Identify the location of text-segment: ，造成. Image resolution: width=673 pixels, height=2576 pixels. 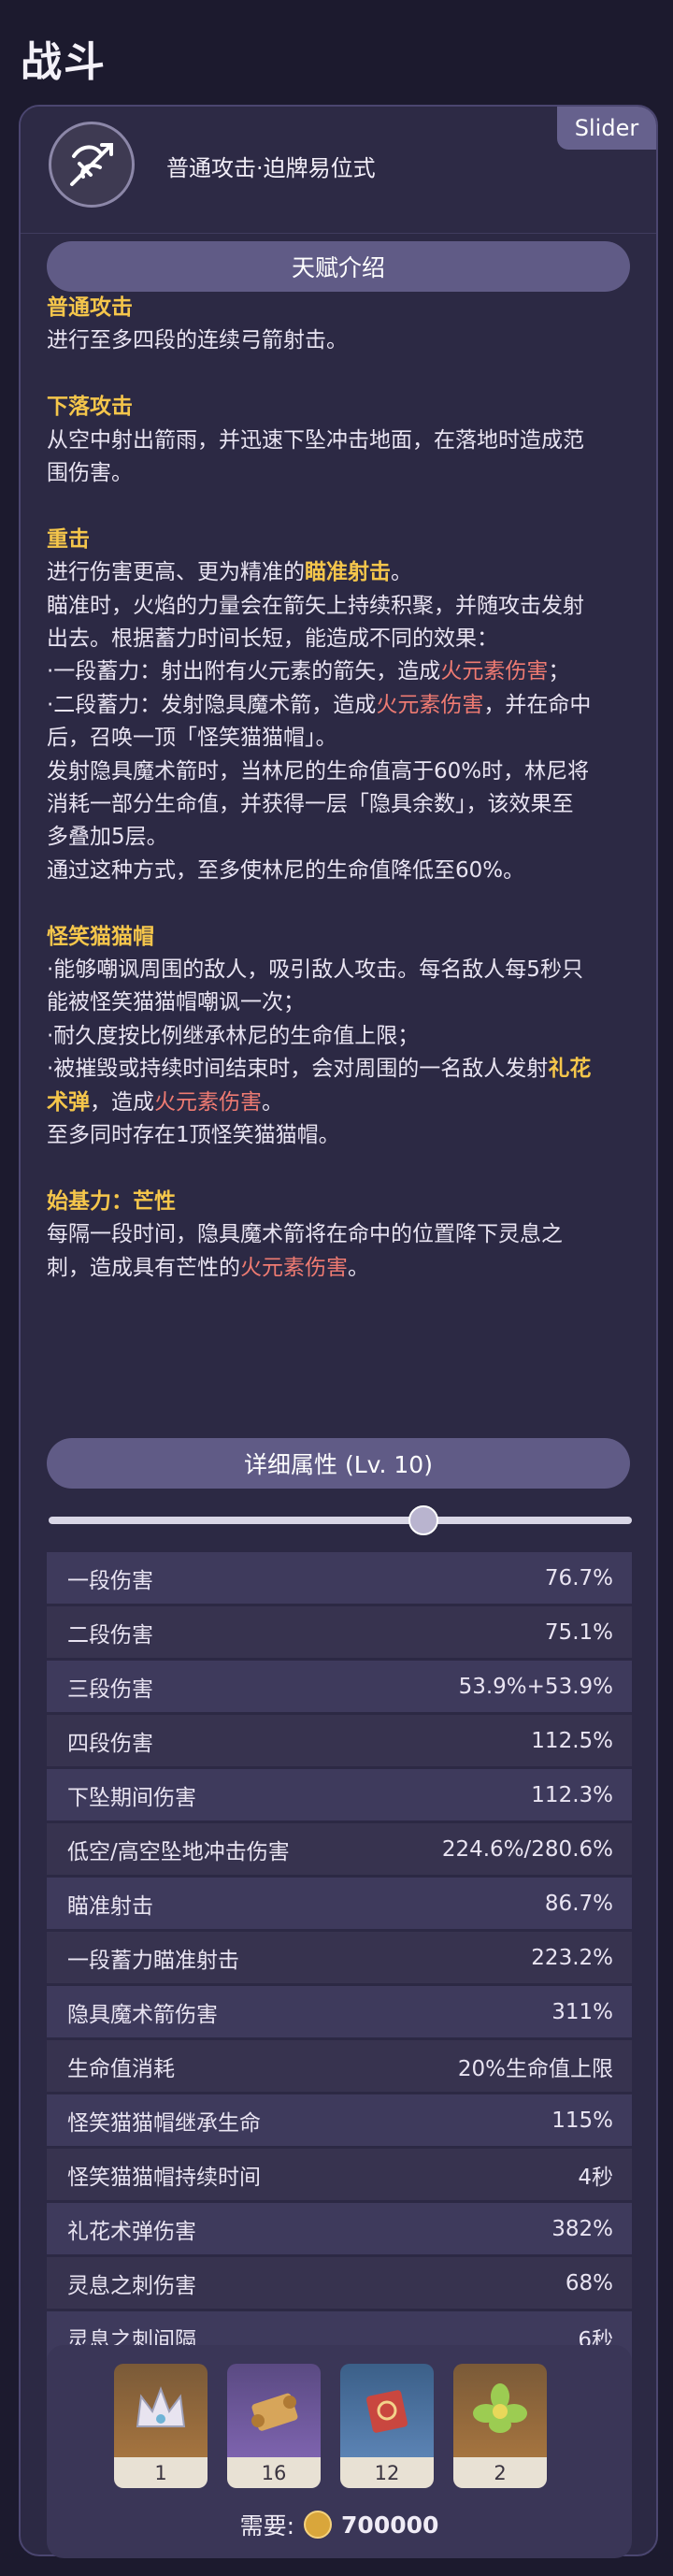
(122, 1102).